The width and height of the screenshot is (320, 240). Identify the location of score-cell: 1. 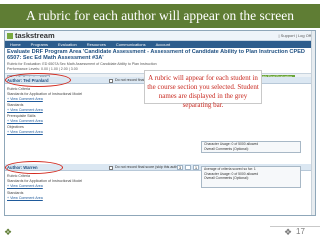
(196, 167).